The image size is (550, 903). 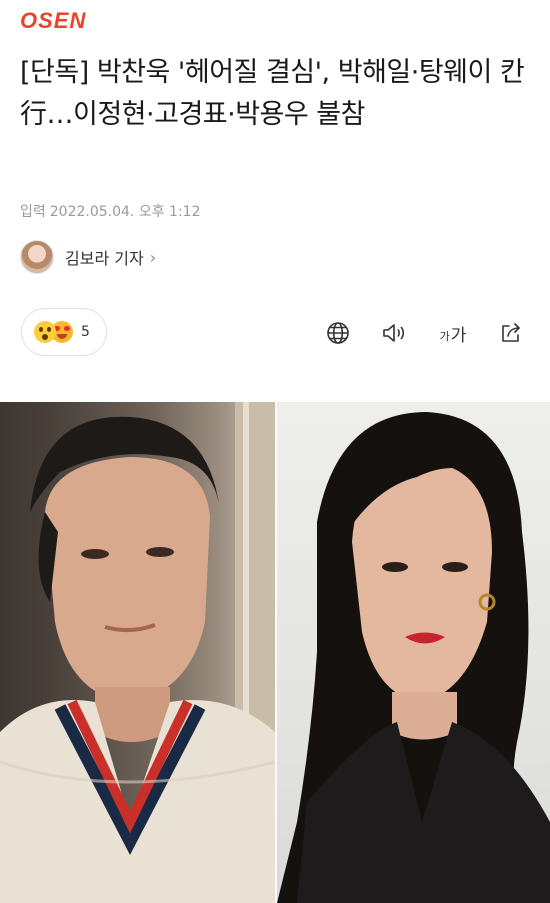 I want to click on reaction-count: 5, so click(x=85, y=332).